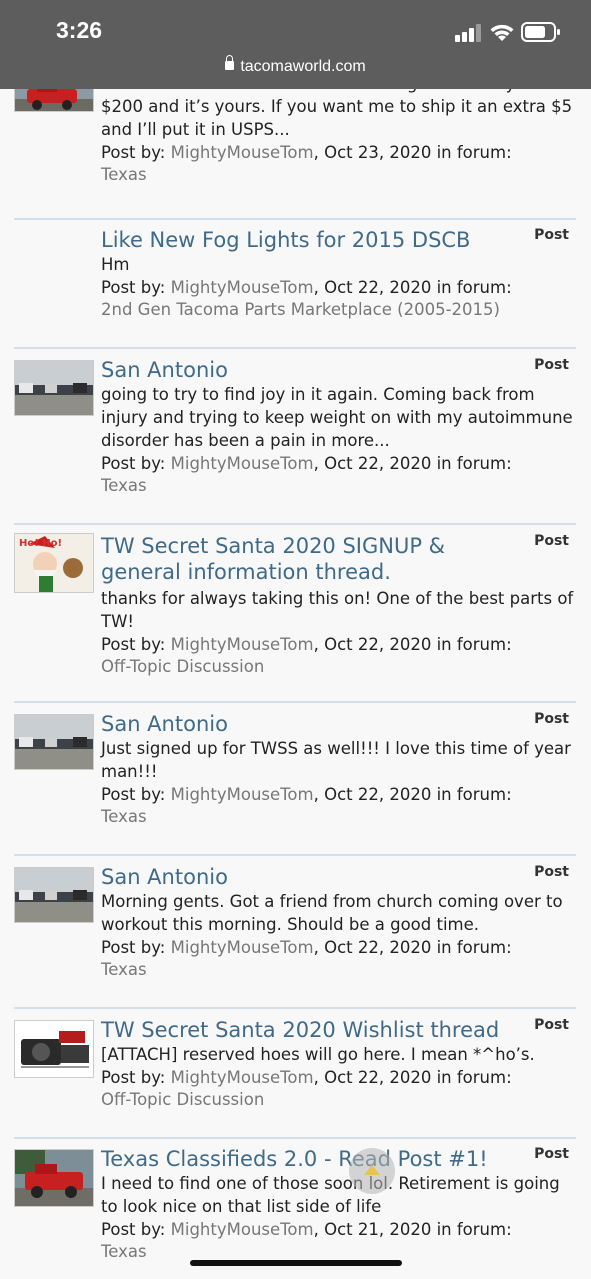  Describe the element at coordinates (303, 66) in the screenshot. I see `url-text: tacomaworld.com` at that location.